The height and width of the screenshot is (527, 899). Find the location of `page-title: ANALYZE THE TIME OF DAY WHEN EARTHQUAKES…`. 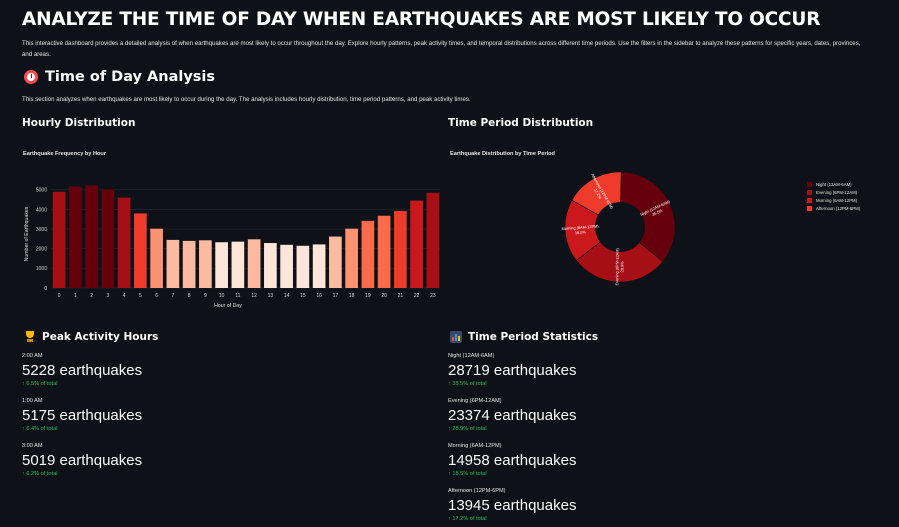

page-title: ANALYZE THE TIME OF DAY WHEN EARTHQUAKES… is located at coordinates (421, 19).